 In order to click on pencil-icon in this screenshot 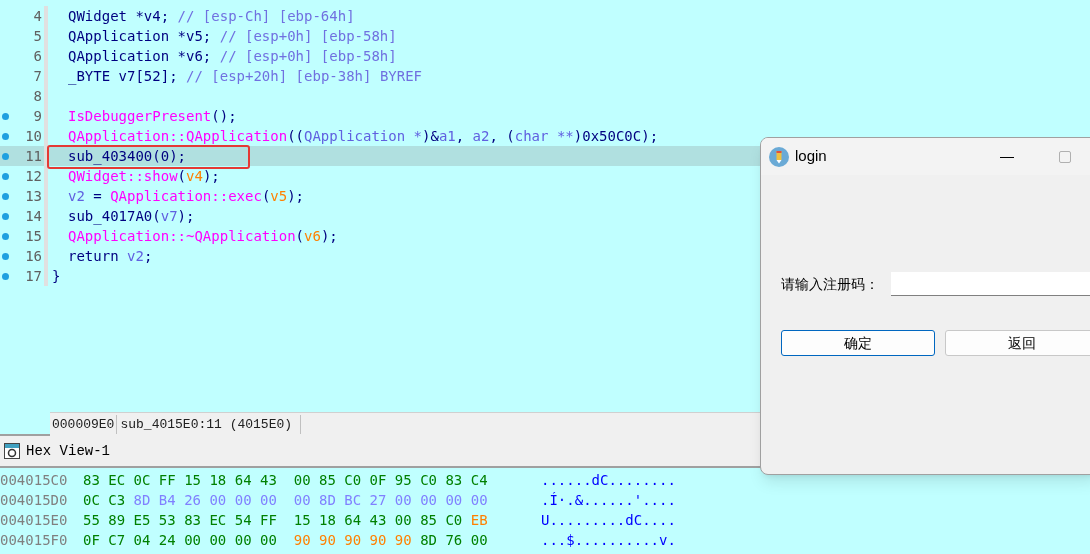, I will do `click(779, 156)`.